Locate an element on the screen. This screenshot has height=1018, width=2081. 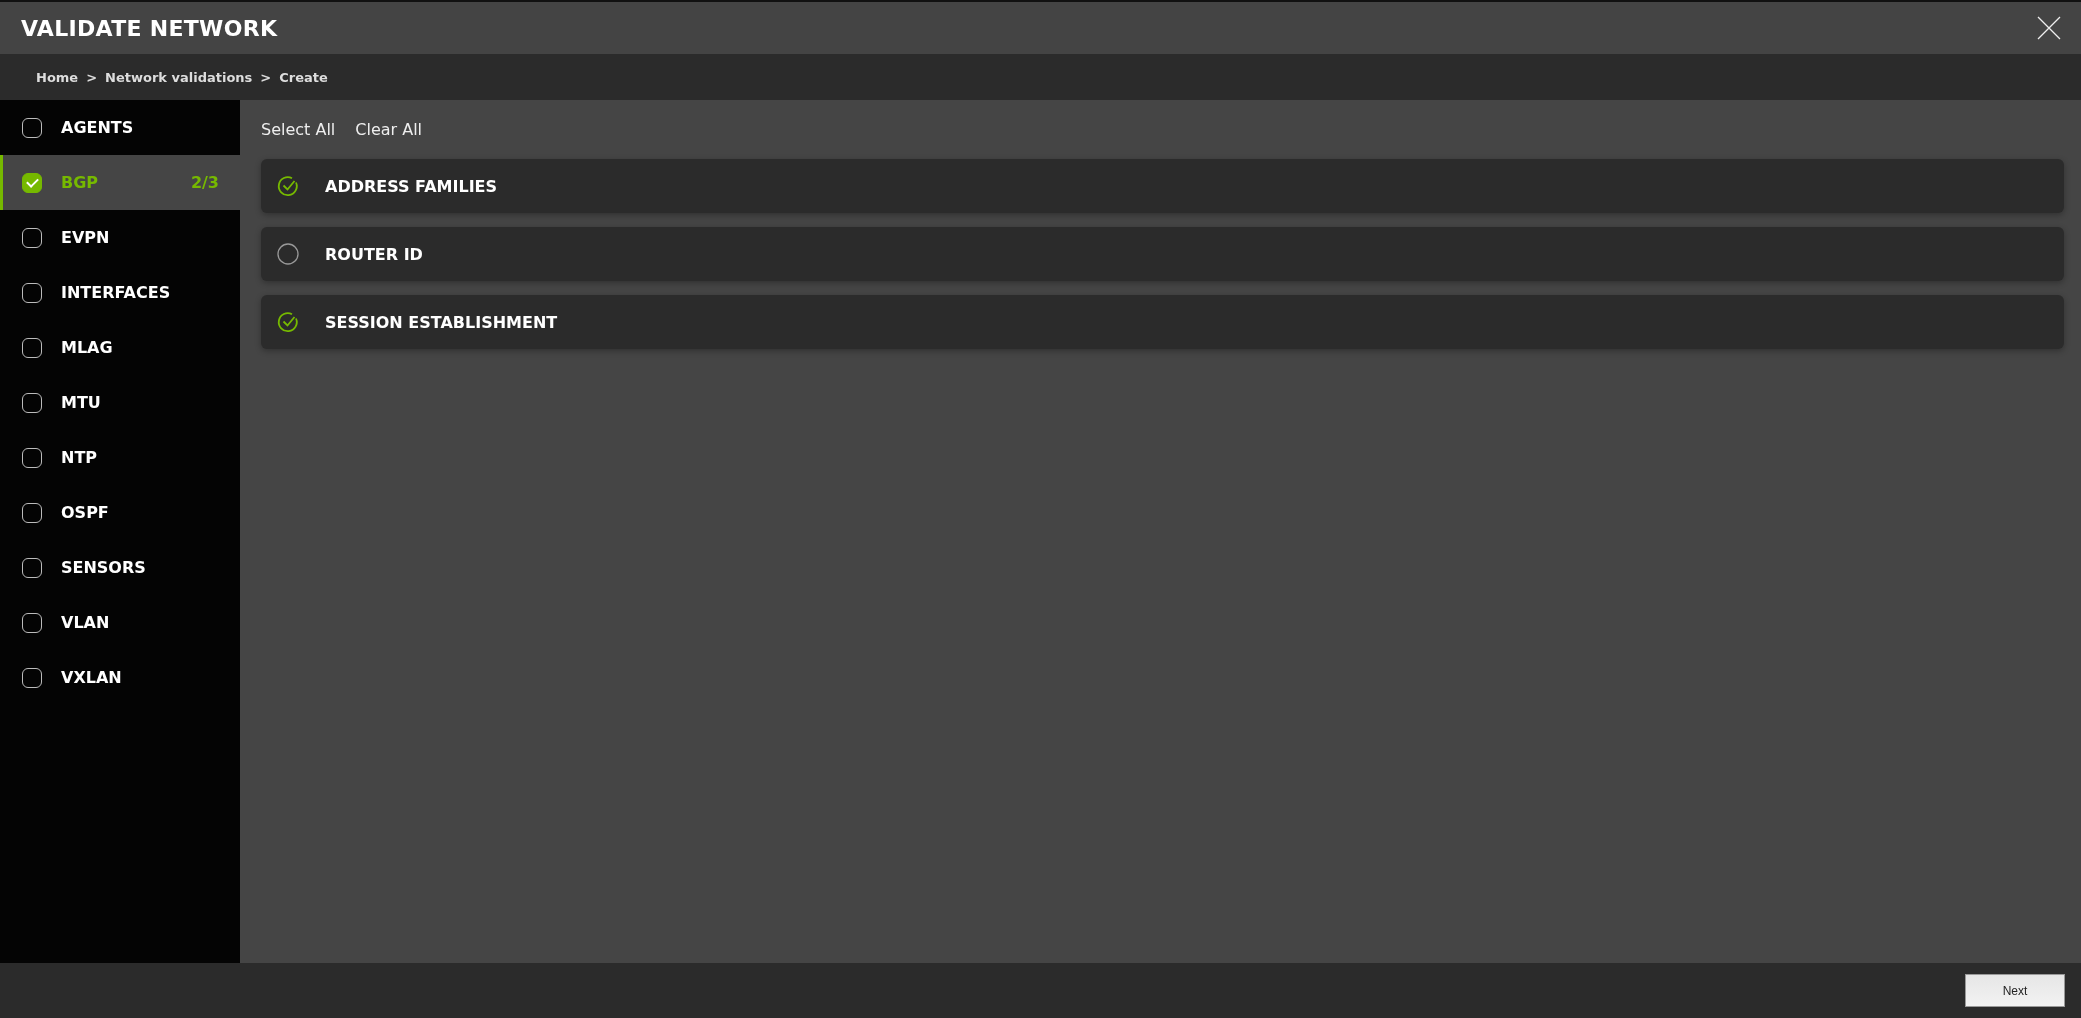
sidebar-item: MTU is located at coordinates (120, 402).